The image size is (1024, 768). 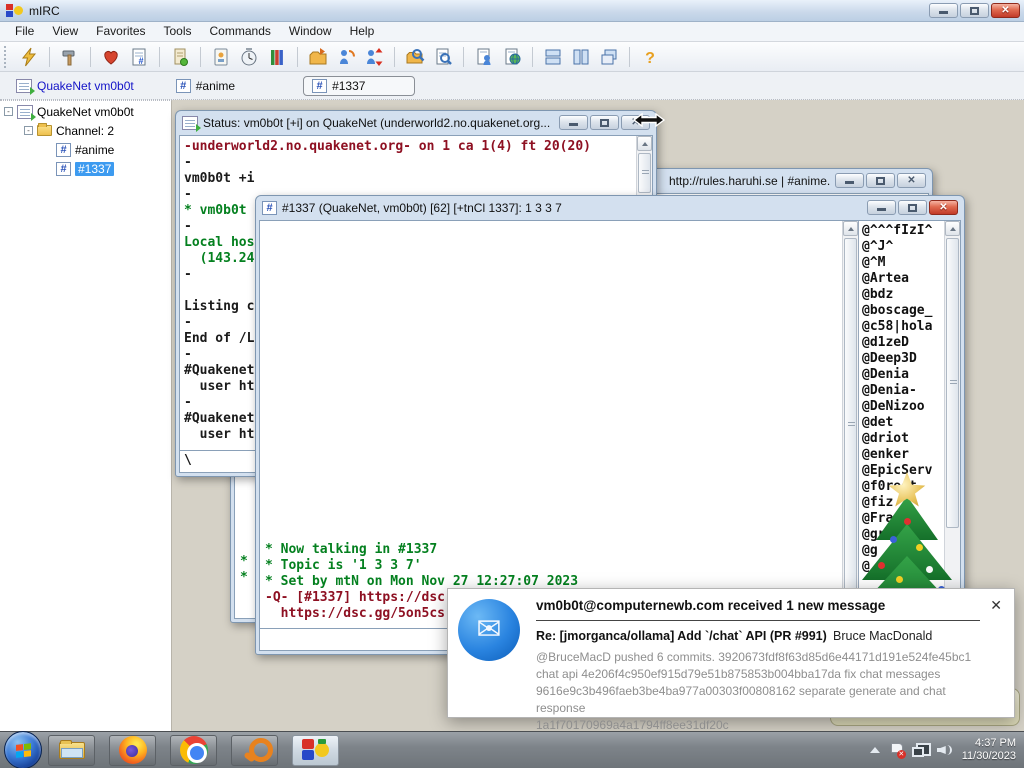 What do you see at coordinates (362, 31) in the screenshot?
I see `menu-help: Help` at bounding box center [362, 31].